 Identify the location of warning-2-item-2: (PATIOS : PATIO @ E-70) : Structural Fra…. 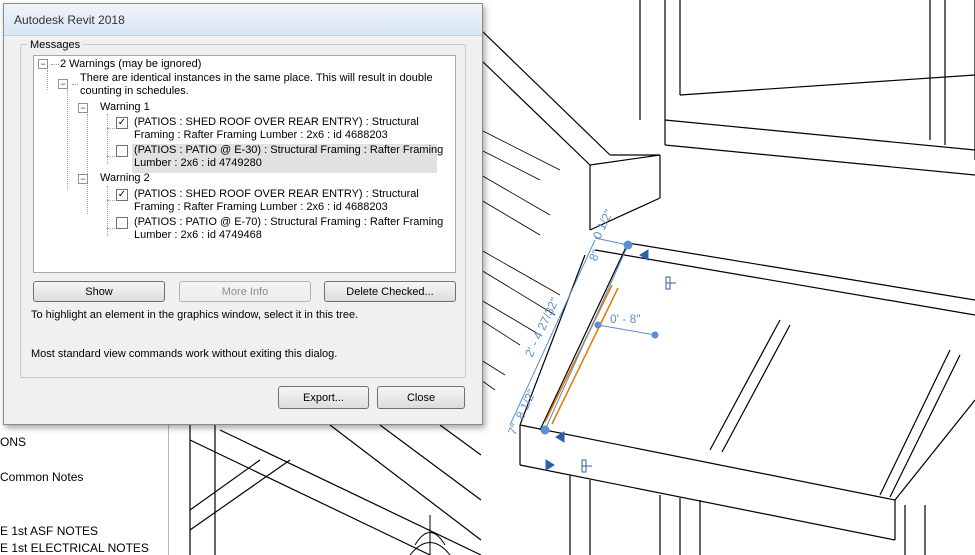
(288, 222).